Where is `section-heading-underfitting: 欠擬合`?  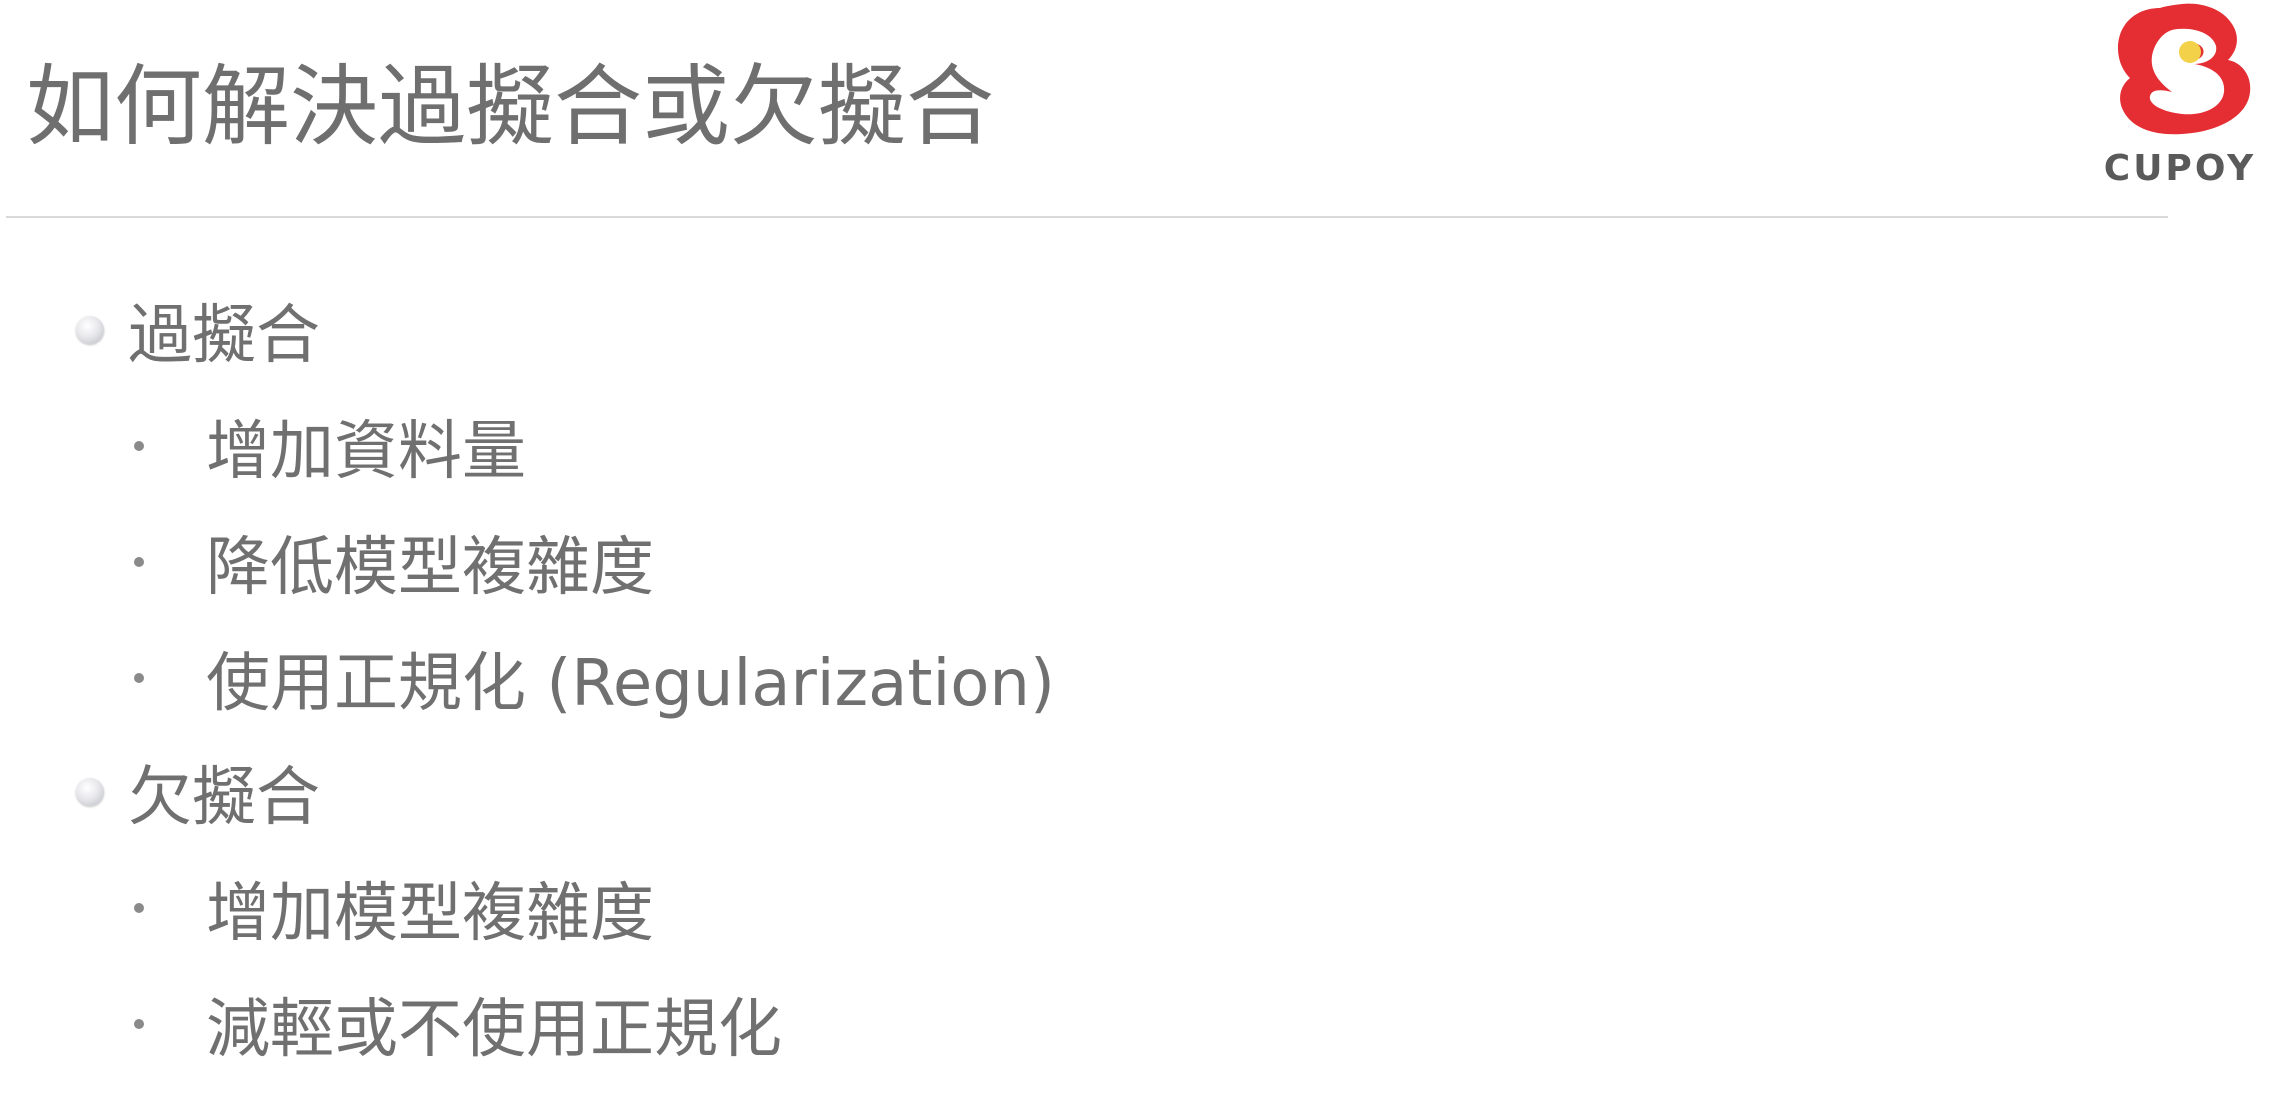
section-heading-underfitting: 欠擬合 is located at coordinates (198, 792).